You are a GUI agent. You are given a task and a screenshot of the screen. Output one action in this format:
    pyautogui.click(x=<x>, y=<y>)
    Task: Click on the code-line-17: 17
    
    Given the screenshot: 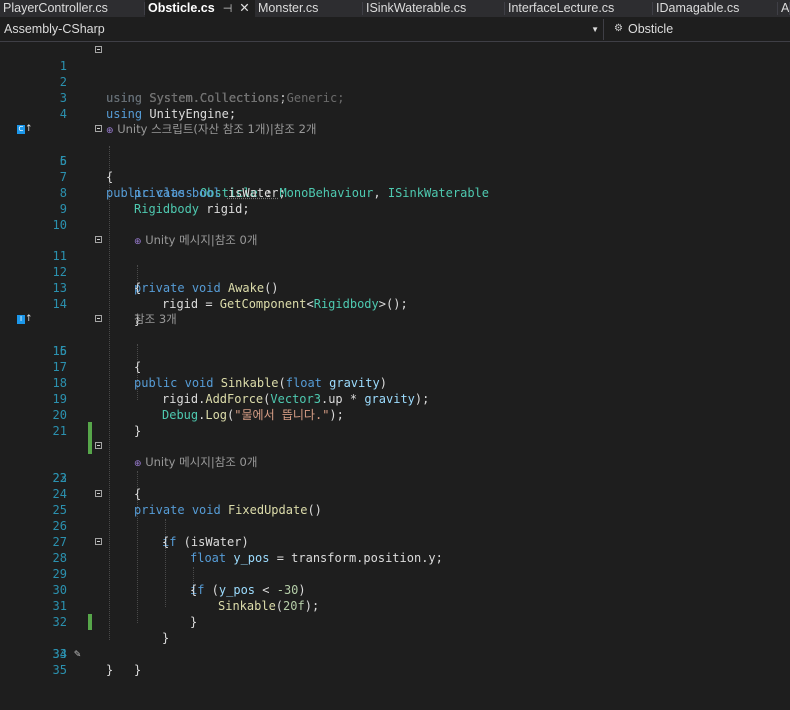 What is the action you would take?
    pyautogui.click(x=395, y=358)
    